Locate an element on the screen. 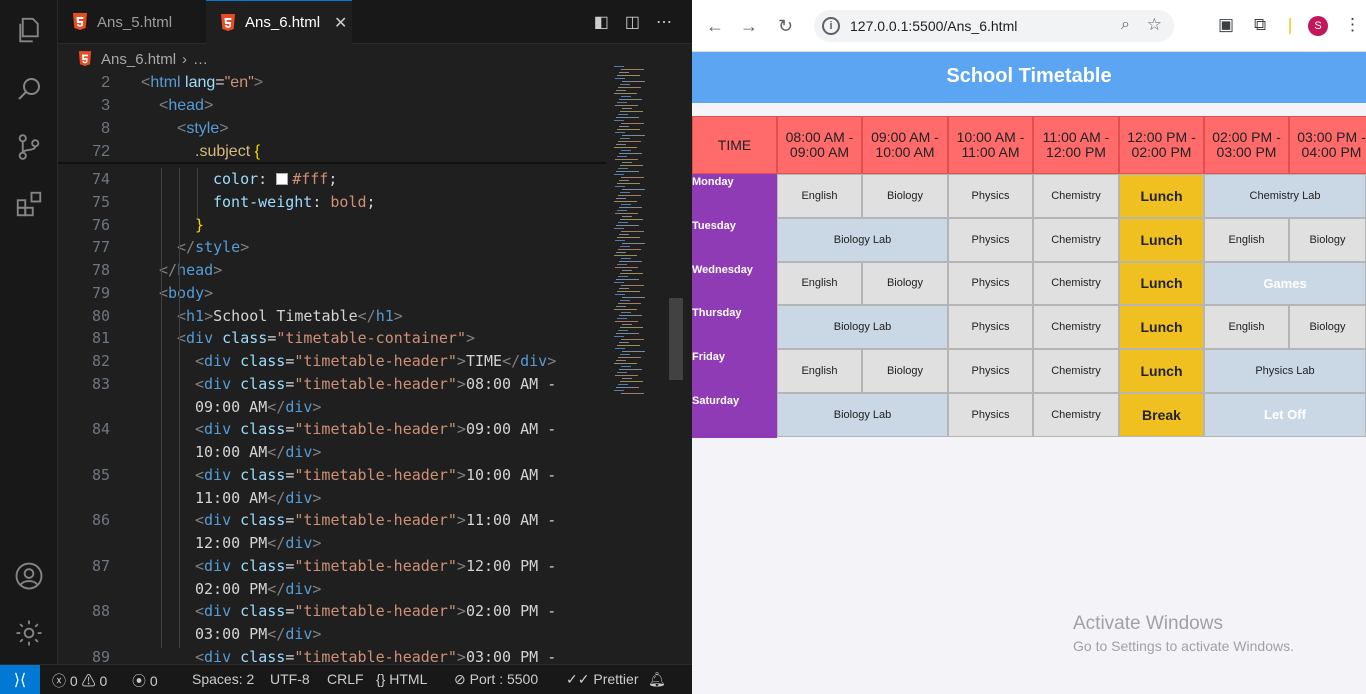  minimap is located at coordinates (640, 231).